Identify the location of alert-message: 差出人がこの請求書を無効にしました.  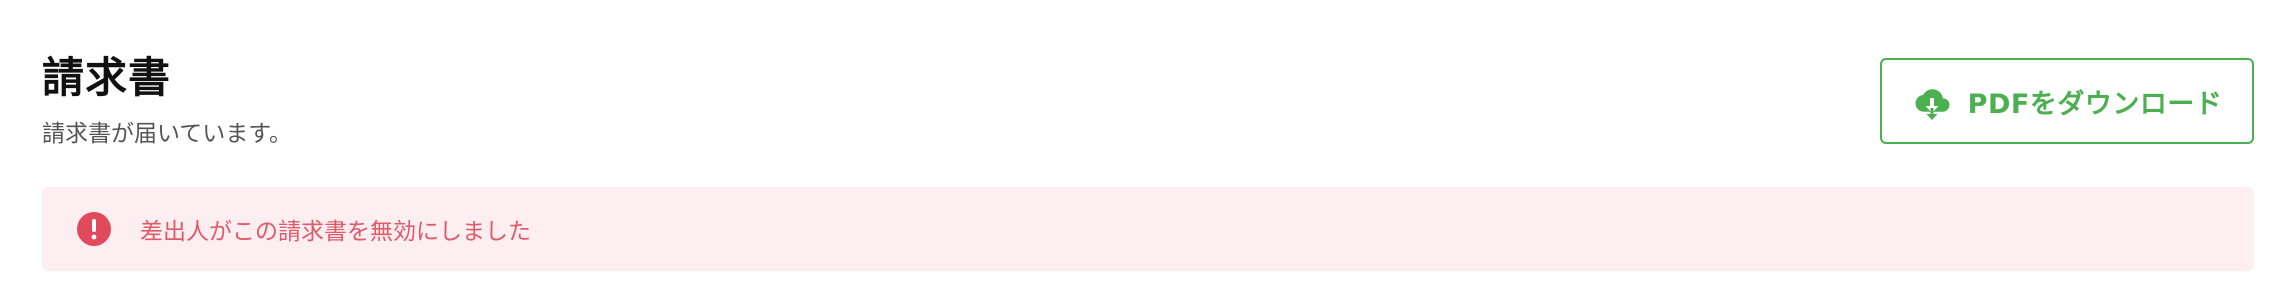
(335, 232).